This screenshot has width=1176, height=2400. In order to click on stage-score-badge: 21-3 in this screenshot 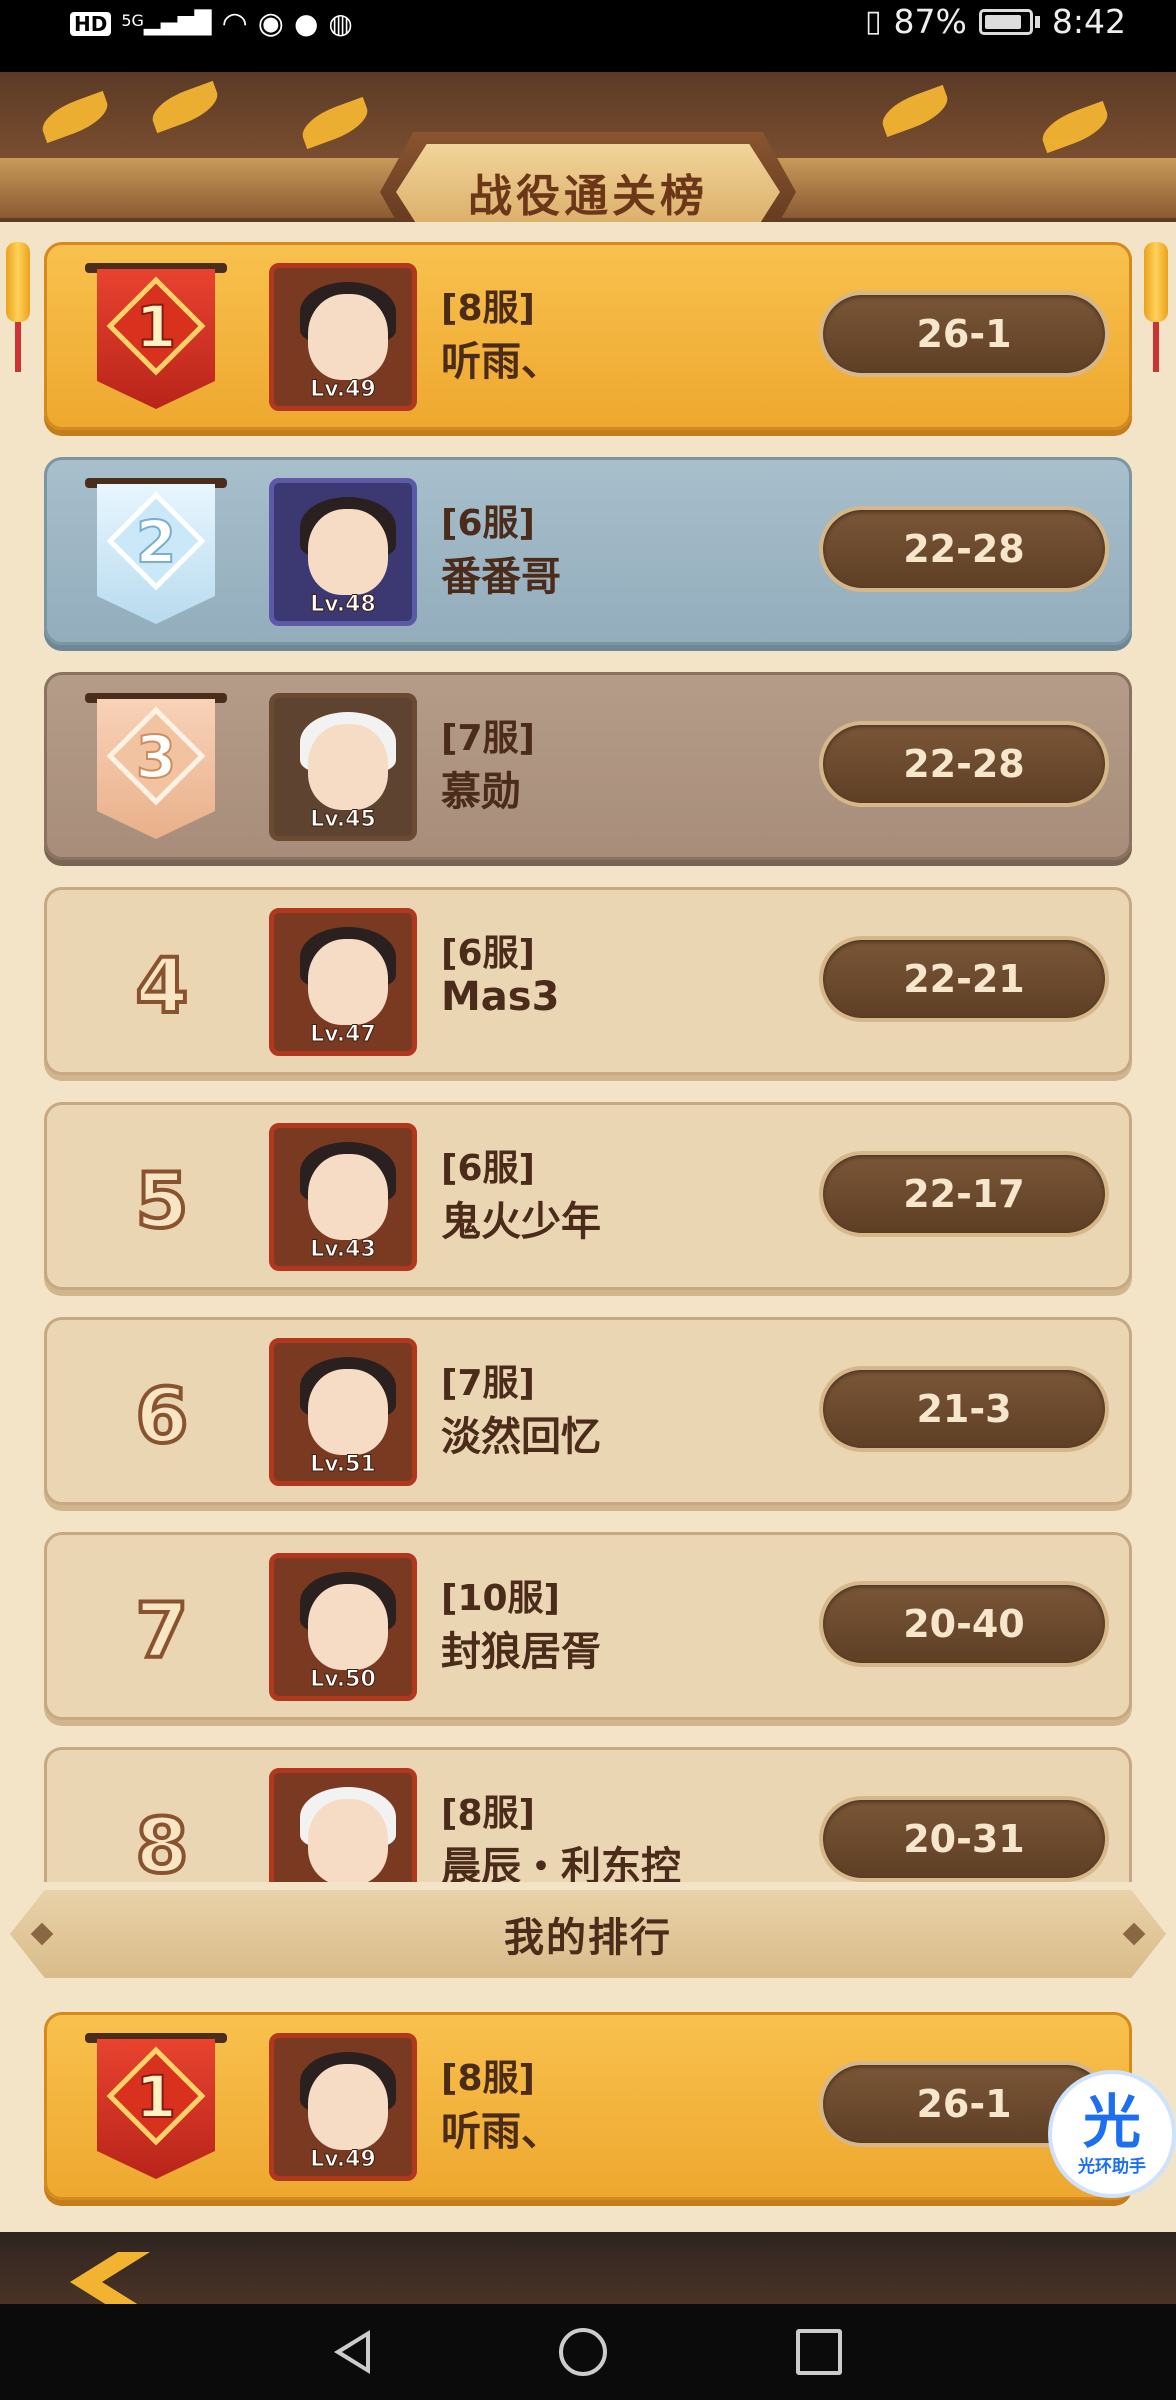, I will do `click(964, 1409)`.